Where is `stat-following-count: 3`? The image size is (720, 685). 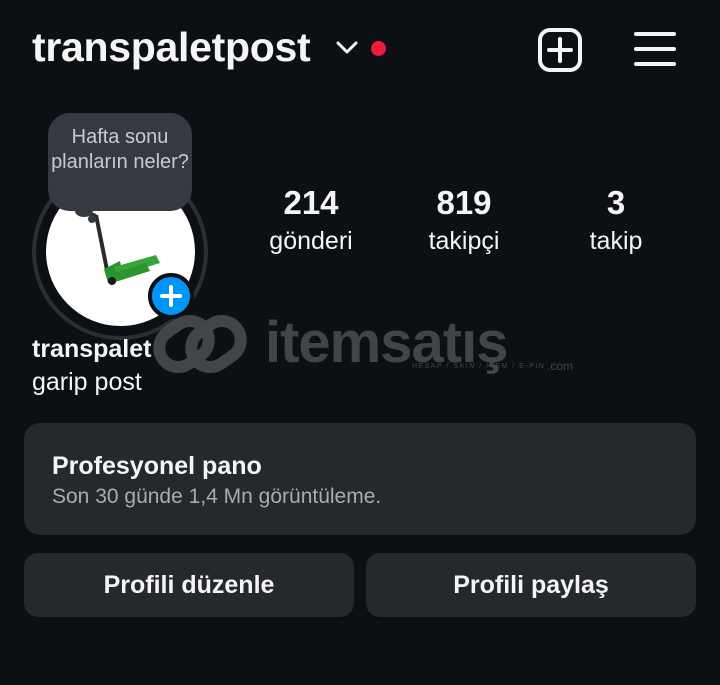 stat-following-count: 3 is located at coordinates (616, 202).